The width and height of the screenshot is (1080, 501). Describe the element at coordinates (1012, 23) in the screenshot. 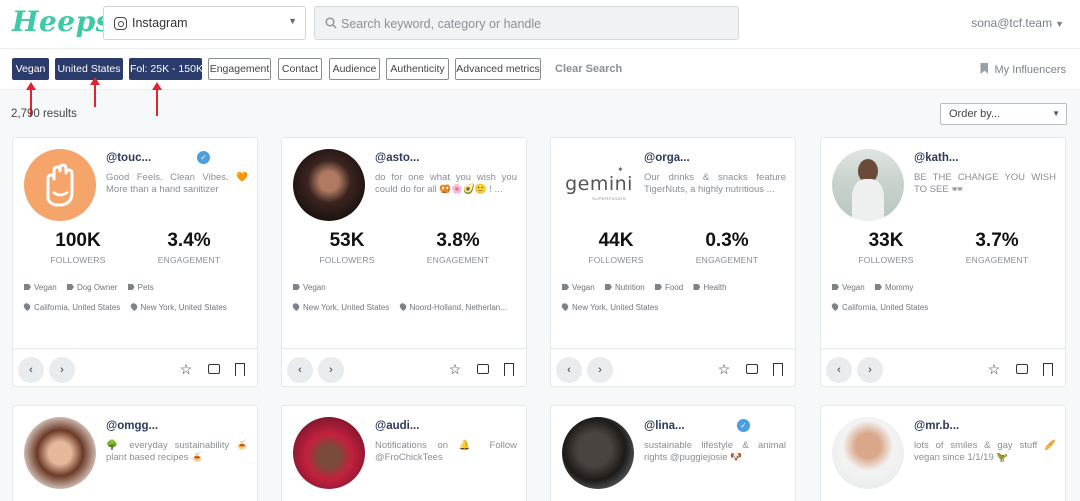

I see `account-email: sona@tcf.team` at that location.